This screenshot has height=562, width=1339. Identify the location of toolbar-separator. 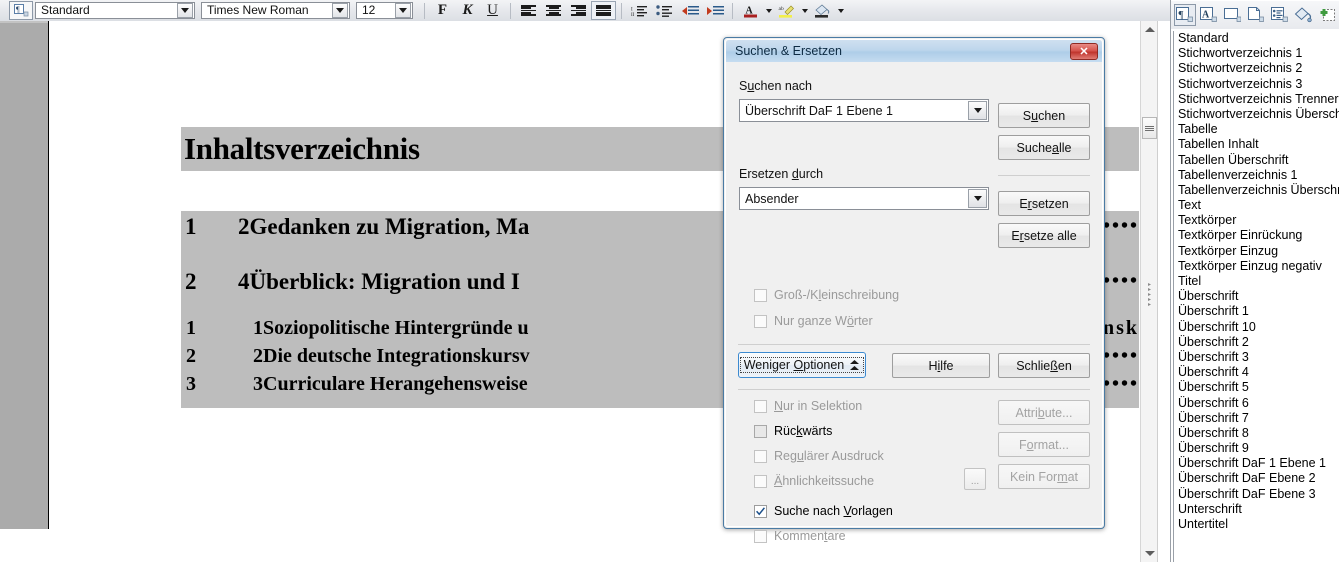
(424, 10).